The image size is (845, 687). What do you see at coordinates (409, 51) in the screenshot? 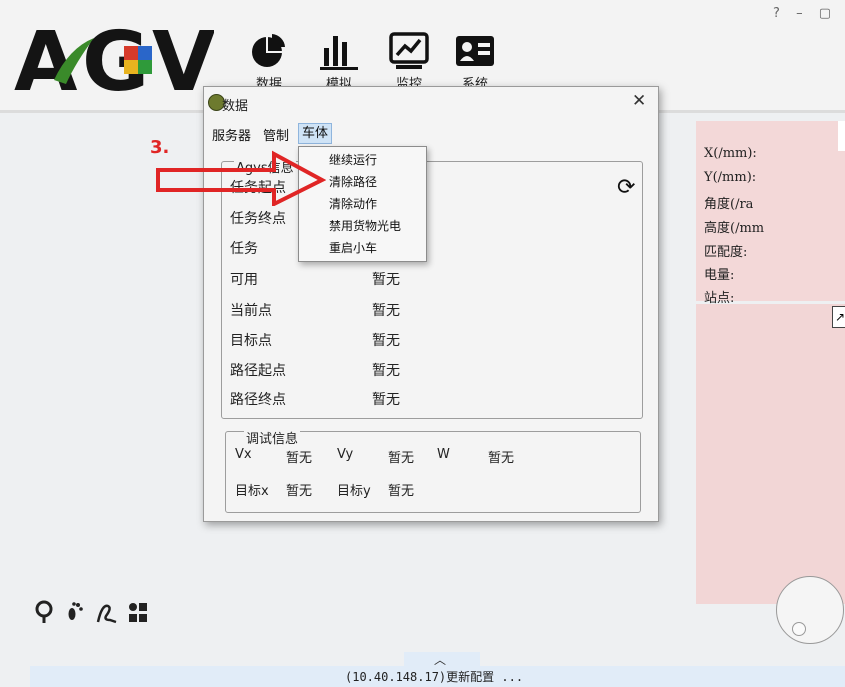
I see `line-chart-icon` at bounding box center [409, 51].